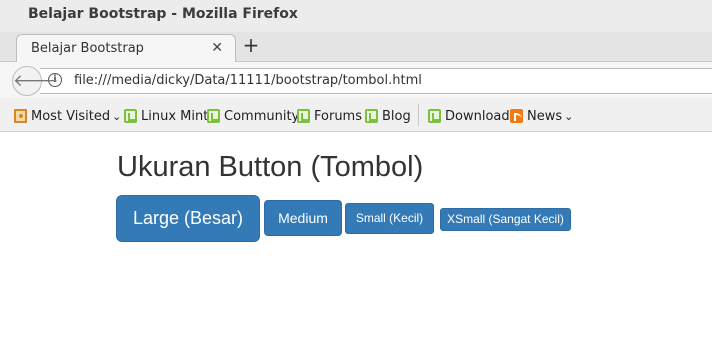  What do you see at coordinates (418, 115) in the screenshot?
I see `bookmarks-separator` at bounding box center [418, 115].